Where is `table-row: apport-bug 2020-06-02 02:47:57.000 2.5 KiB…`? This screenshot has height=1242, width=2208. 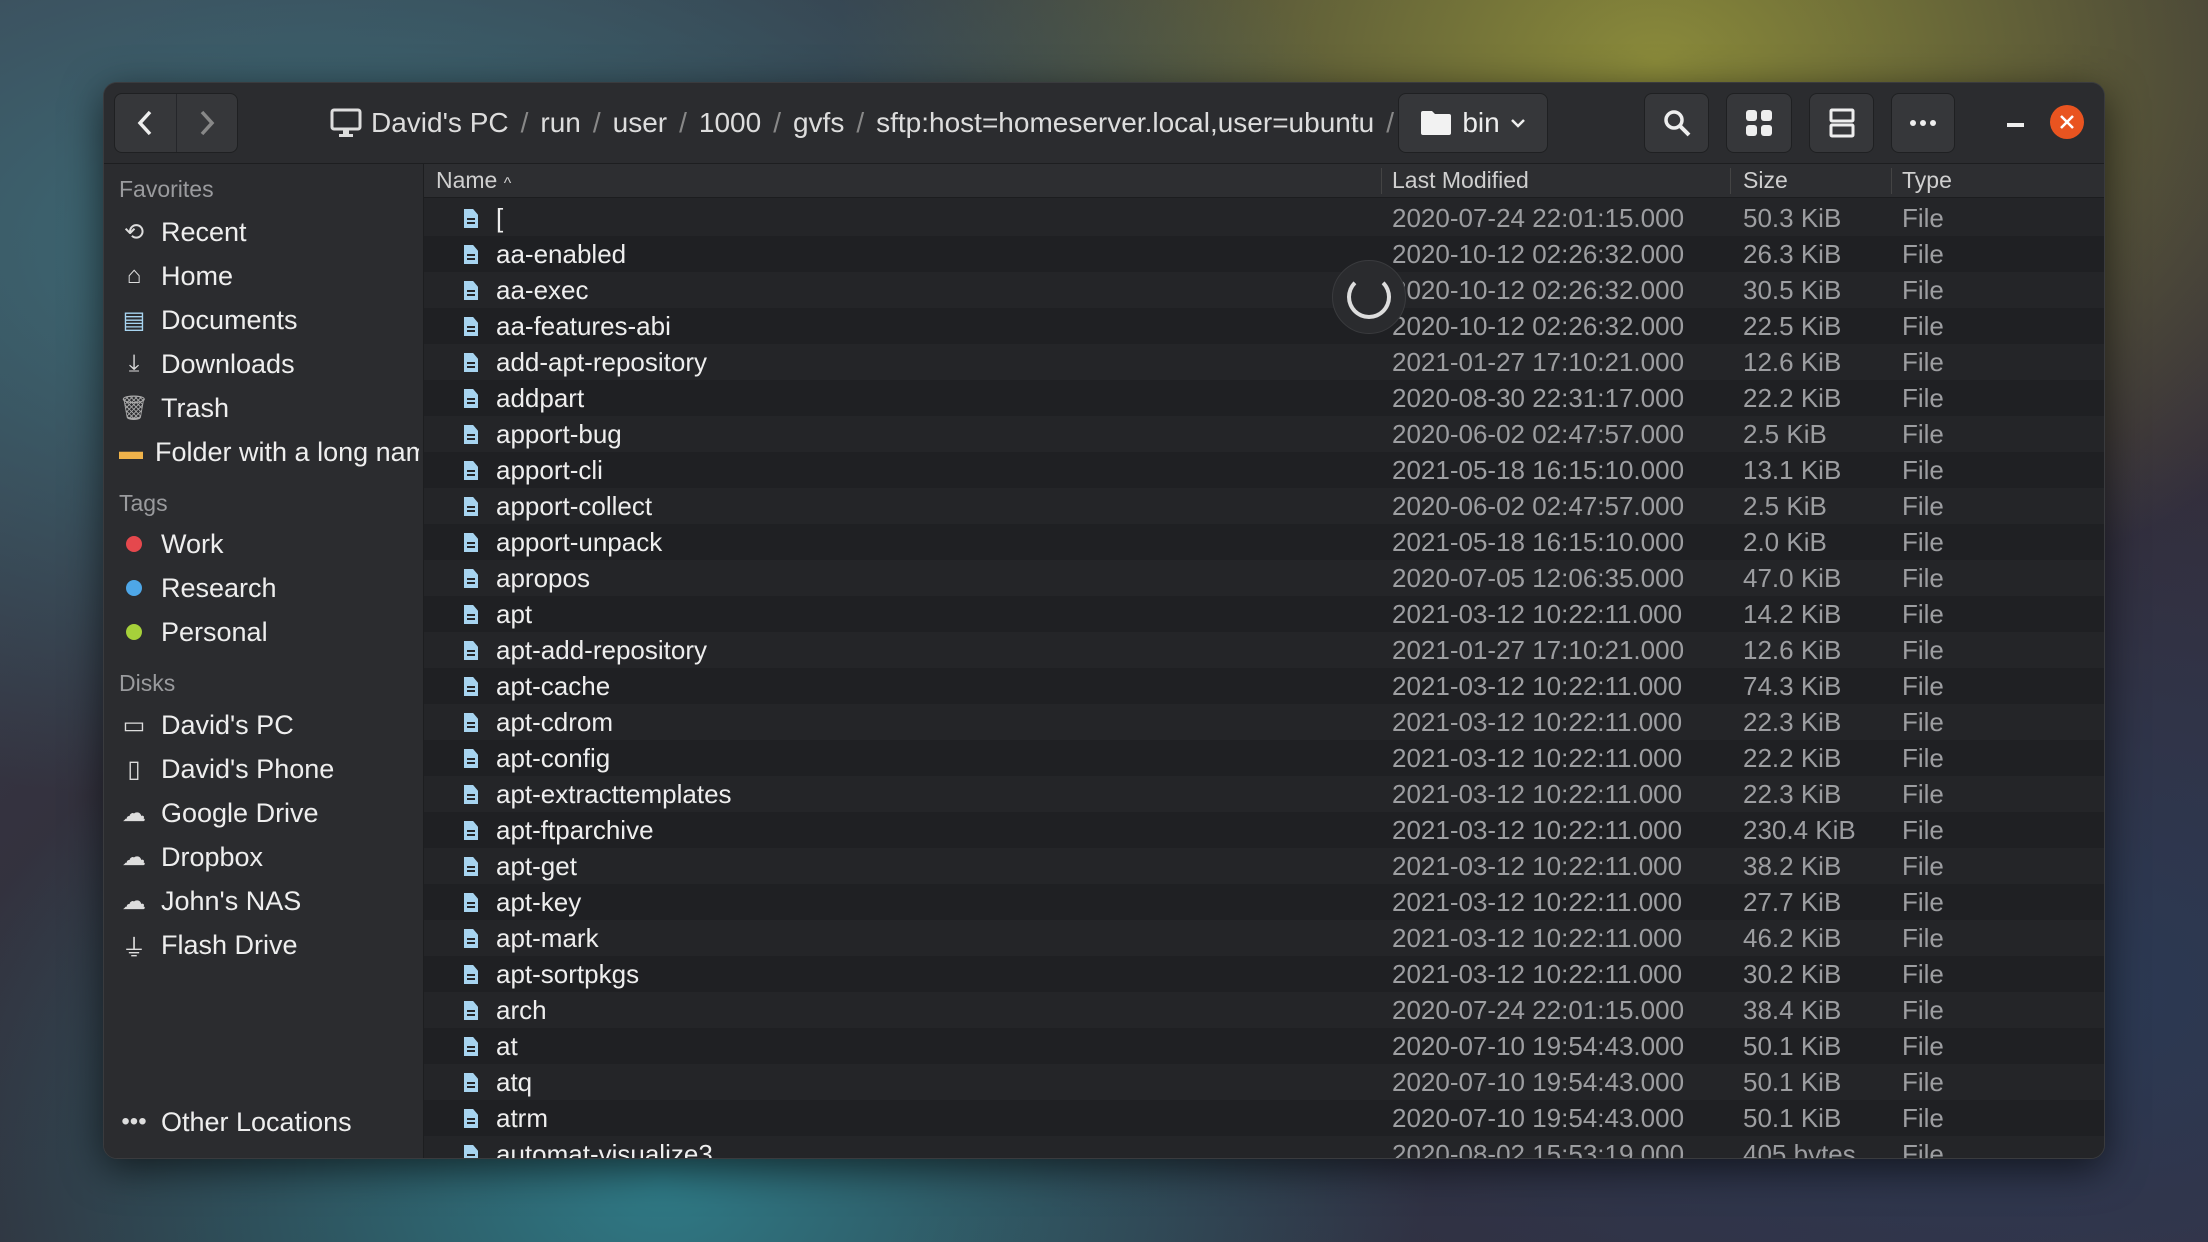 table-row: apport-bug 2020-06-02 02:47:57.000 2.5 KiB… is located at coordinates (1264, 434).